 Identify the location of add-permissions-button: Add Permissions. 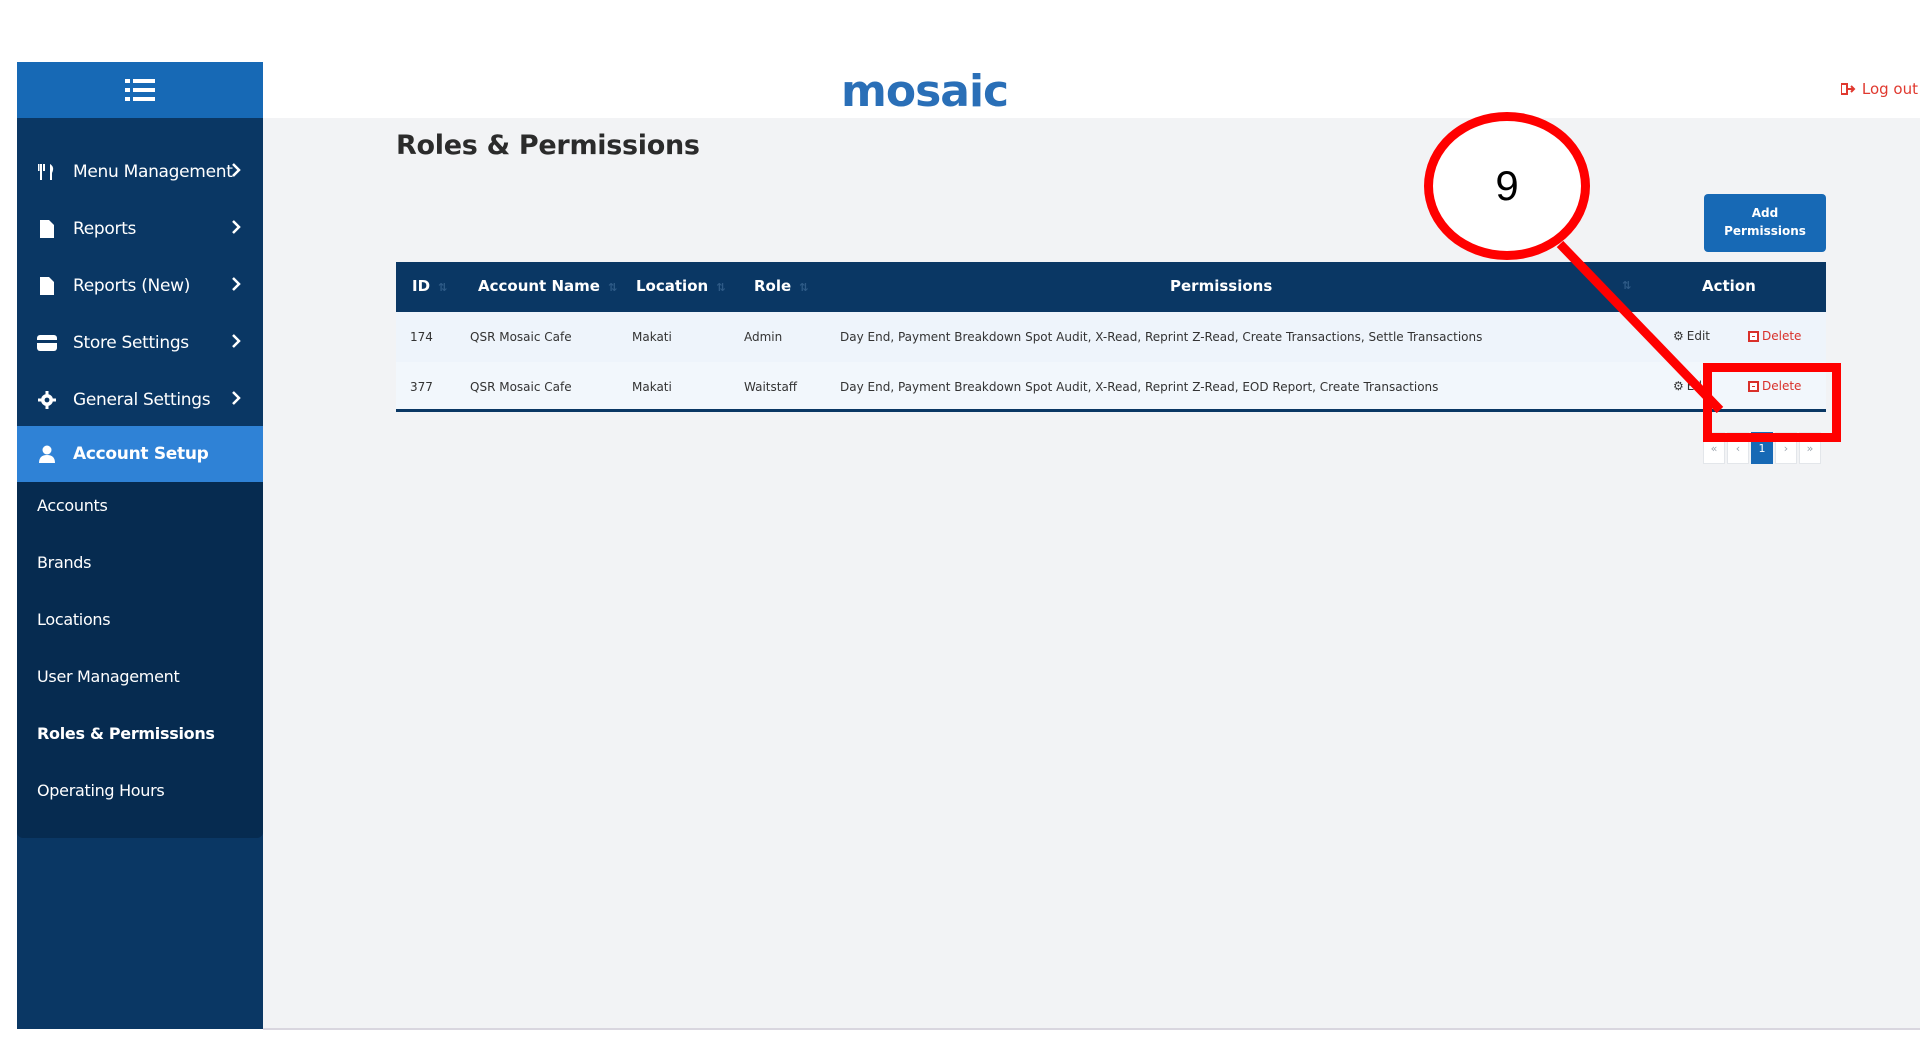
(1765, 223).